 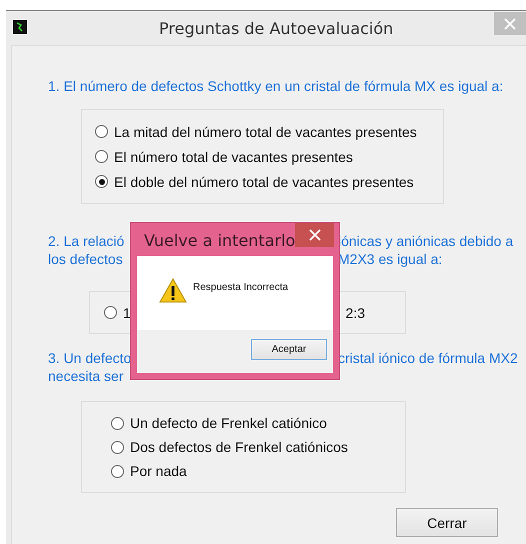 I want to click on radio-option: Por nada, so click(x=258, y=471).